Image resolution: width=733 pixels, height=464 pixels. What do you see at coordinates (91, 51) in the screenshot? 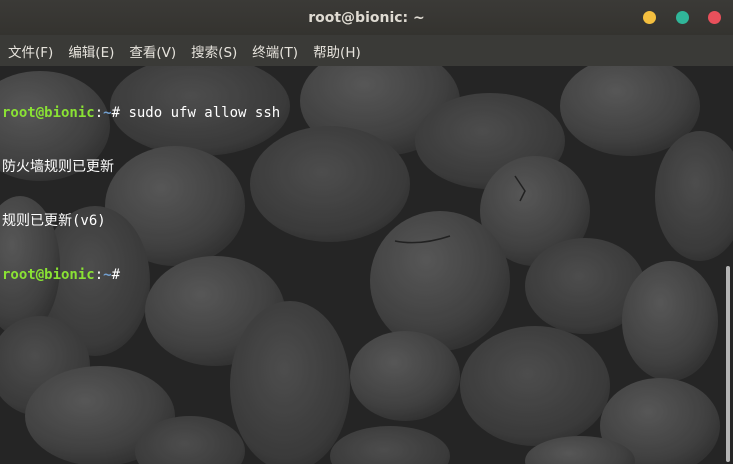
I see `menu-edit: 编辑(E)` at bounding box center [91, 51].